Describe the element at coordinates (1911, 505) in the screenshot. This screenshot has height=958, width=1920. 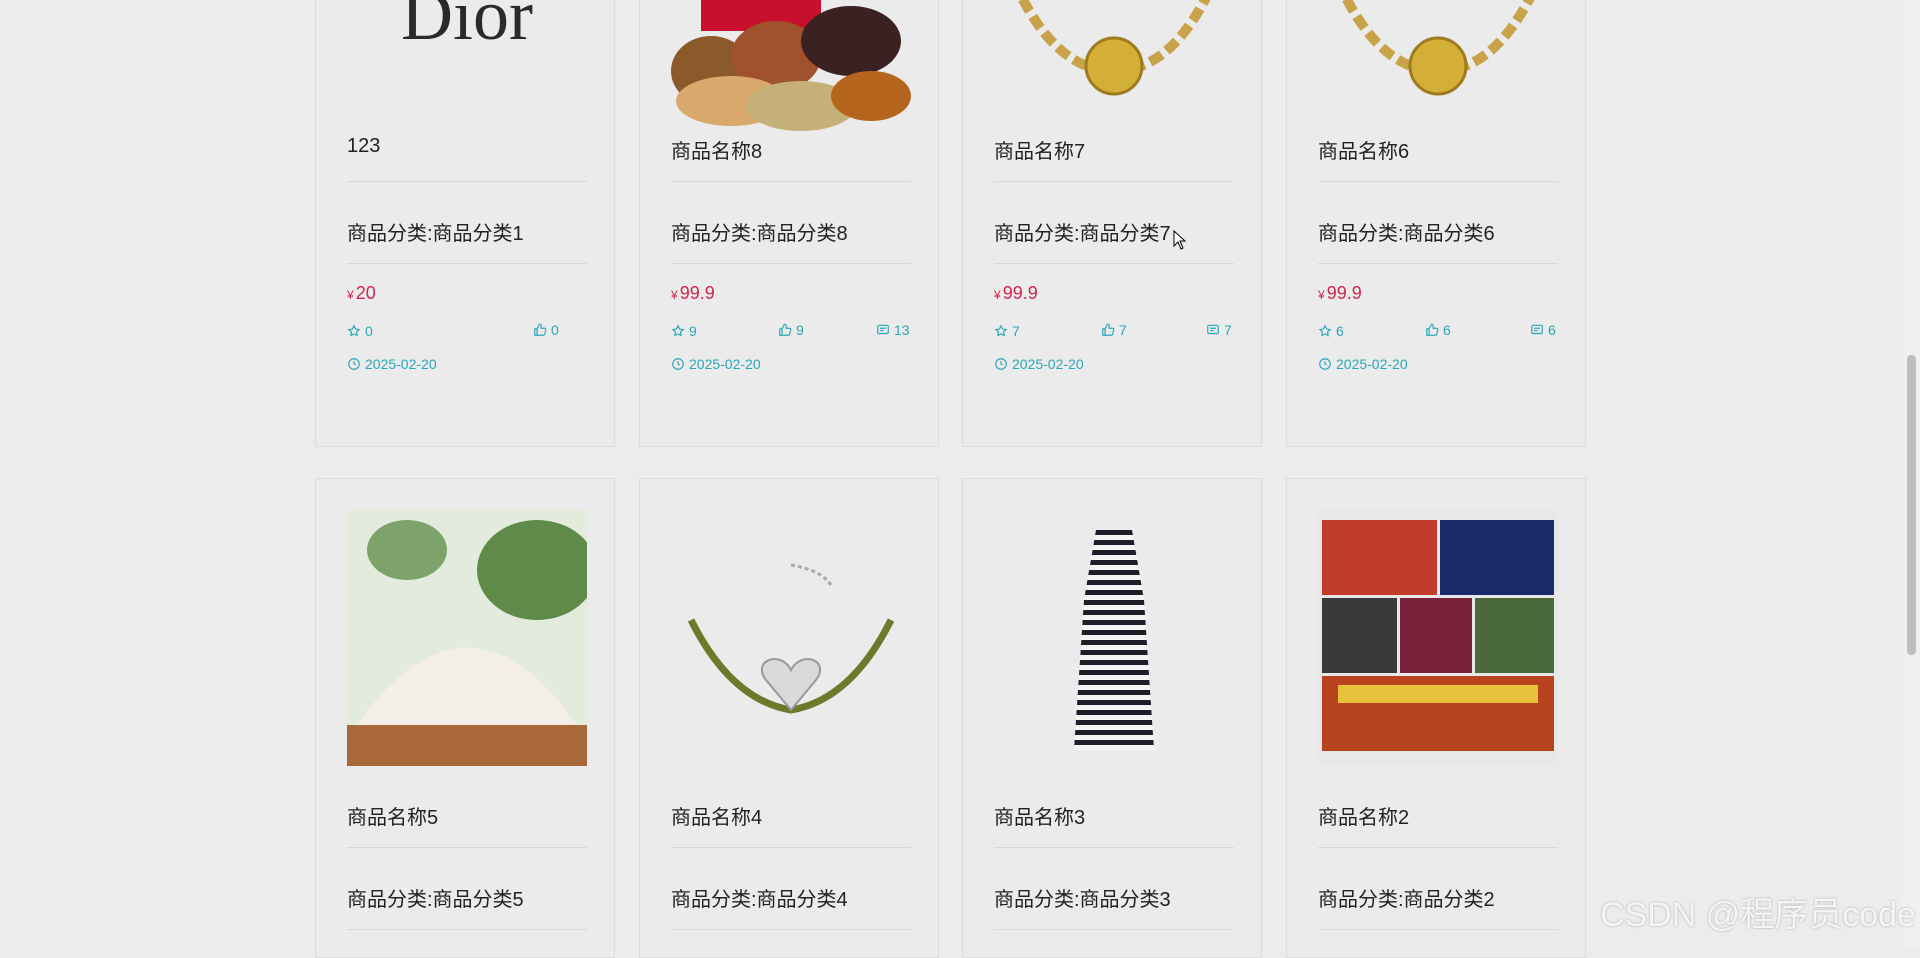
I see `scrollbar-thumb` at that location.